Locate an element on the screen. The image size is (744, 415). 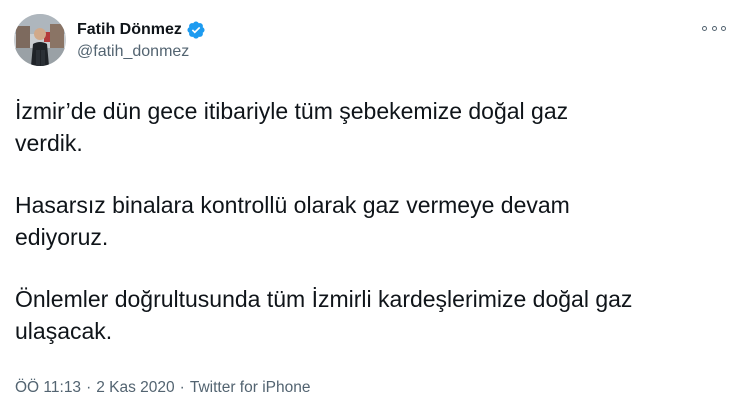
tweet-time: ÖÖ 11:13 is located at coordinates (48, 388).